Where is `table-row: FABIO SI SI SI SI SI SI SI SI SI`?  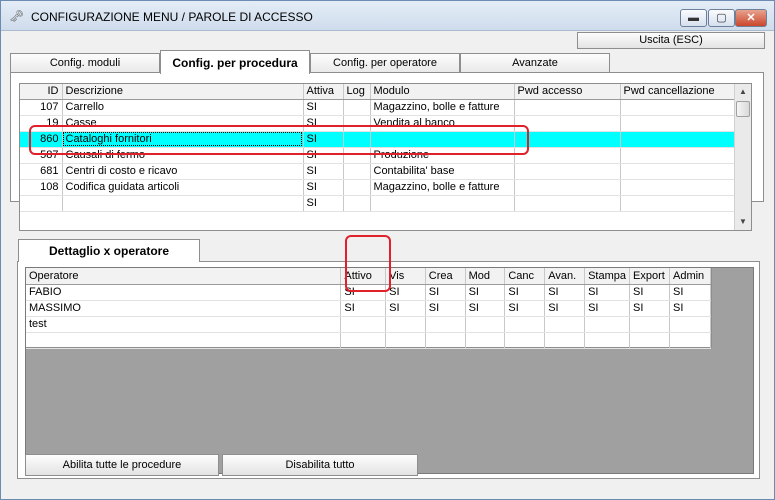 table-row: FABIO SI SI SI SI SI SI SI SI SI is located at coordinates (369, 292).